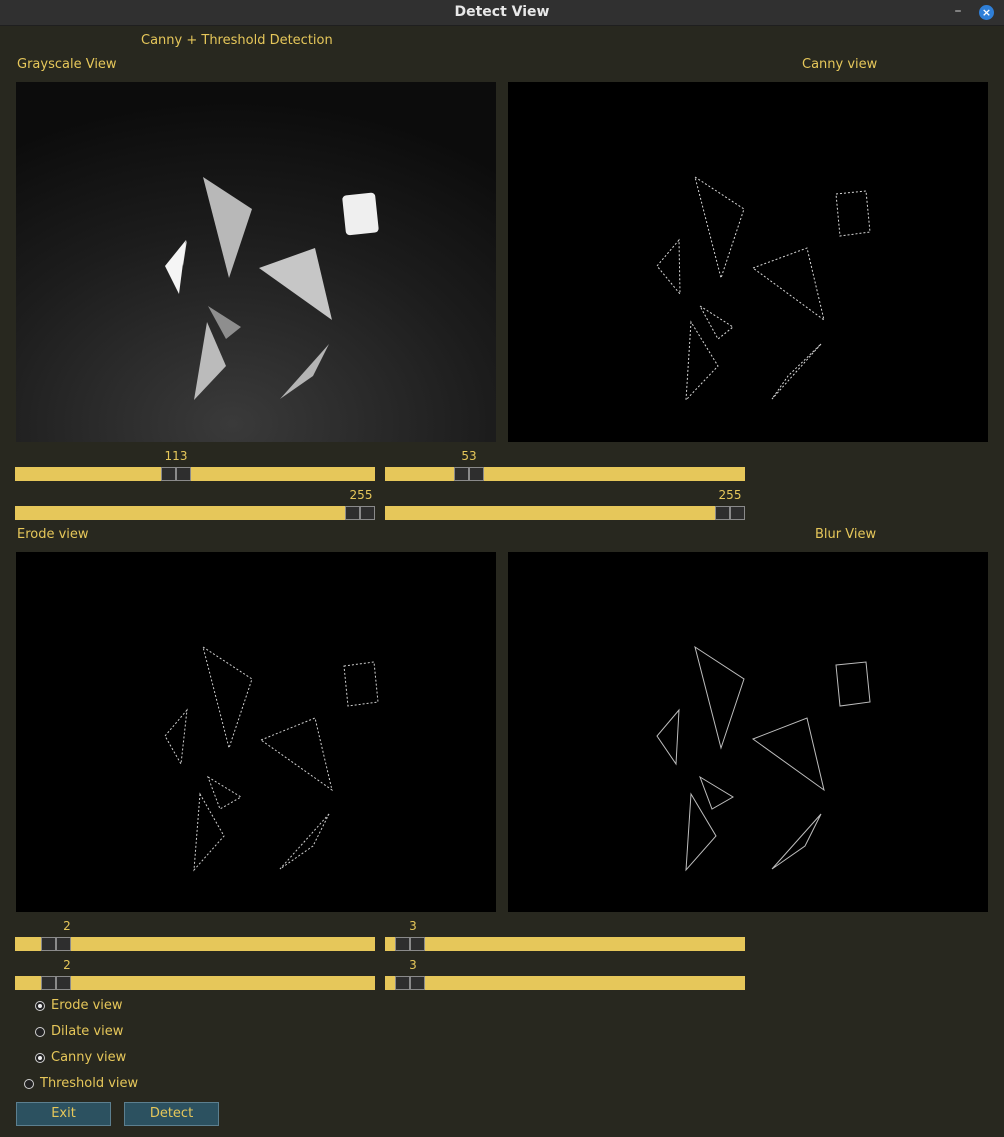 The height and width of the screenshot is (1137, 1004). Describe the element at coordinates (53, 534) in the screenshot. I see `erode-view-label: Erode view` at that location.